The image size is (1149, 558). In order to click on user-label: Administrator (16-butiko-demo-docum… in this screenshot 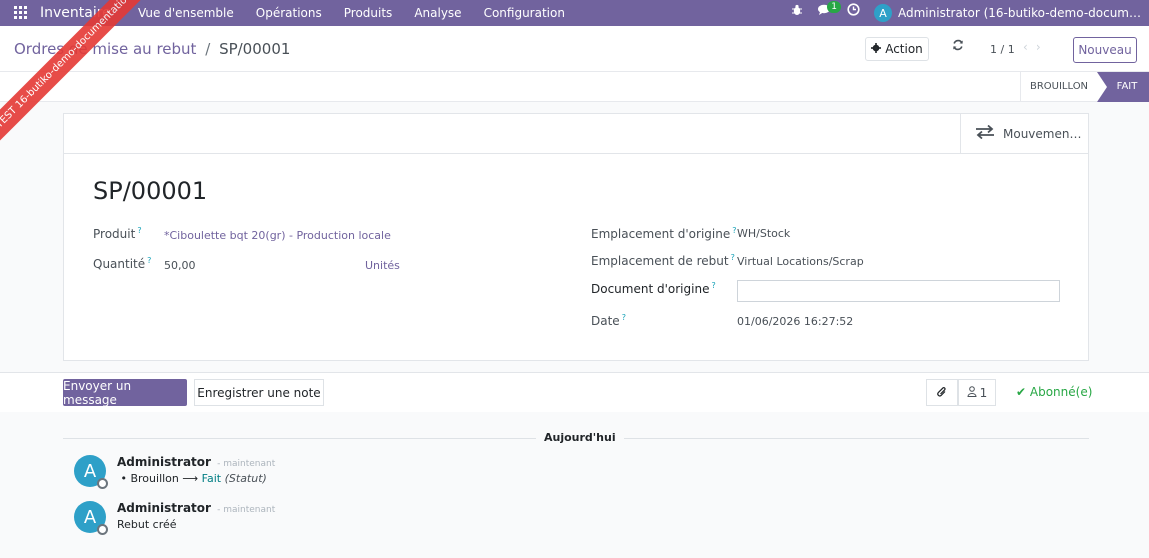, I will do `click(1019, 13)`.